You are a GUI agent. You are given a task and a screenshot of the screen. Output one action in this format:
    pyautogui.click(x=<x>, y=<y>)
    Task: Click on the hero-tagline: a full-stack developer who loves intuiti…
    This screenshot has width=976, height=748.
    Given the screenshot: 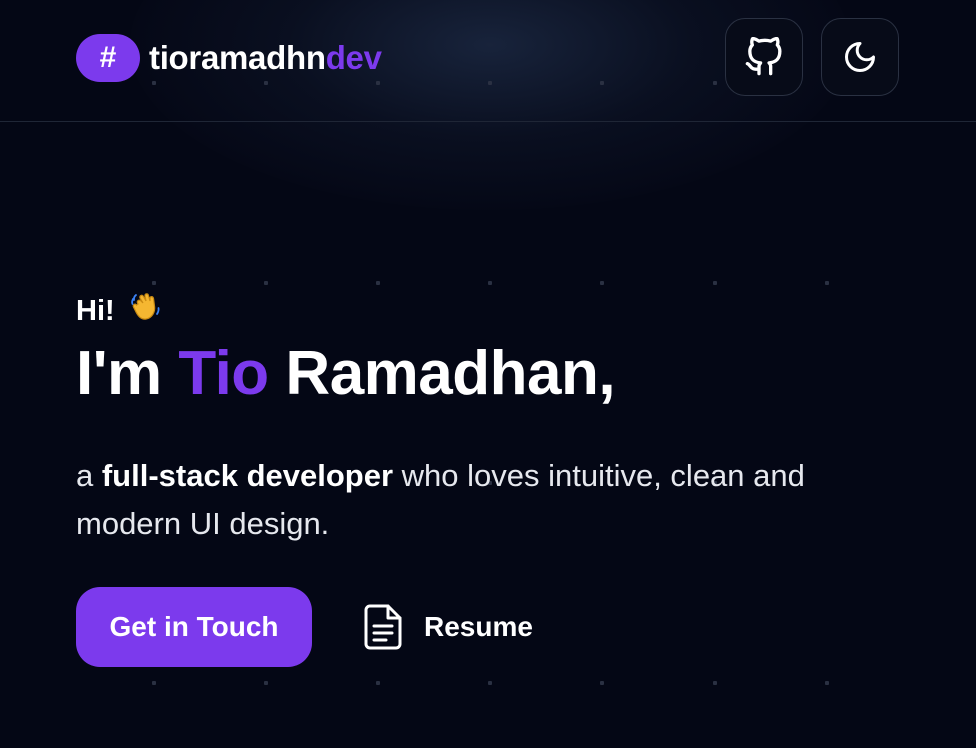 What is the action you would take?
    pyautogui.click(x=486, y=500)
    